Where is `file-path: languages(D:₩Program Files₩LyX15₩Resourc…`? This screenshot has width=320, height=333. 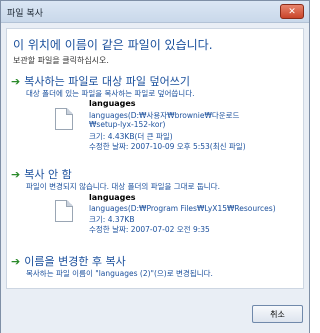
file-path: languages(D:₩Program Files₩LyX15₩Resourc… is located at coordinates (182, 208).